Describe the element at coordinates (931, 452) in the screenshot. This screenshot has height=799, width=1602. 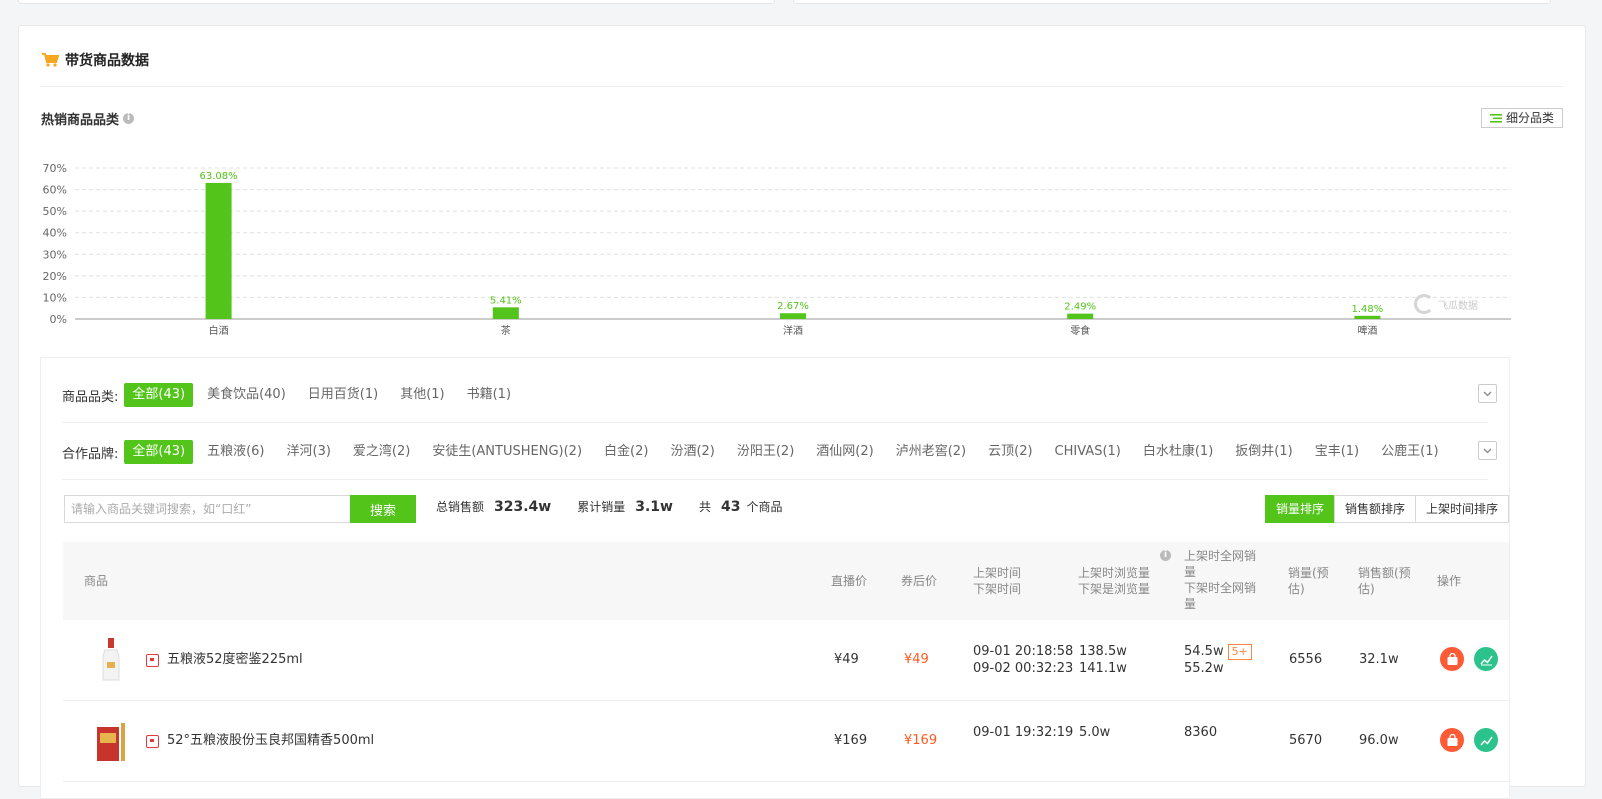
I see `brand-filter-chip: 泸州老窖(2)` at that location.